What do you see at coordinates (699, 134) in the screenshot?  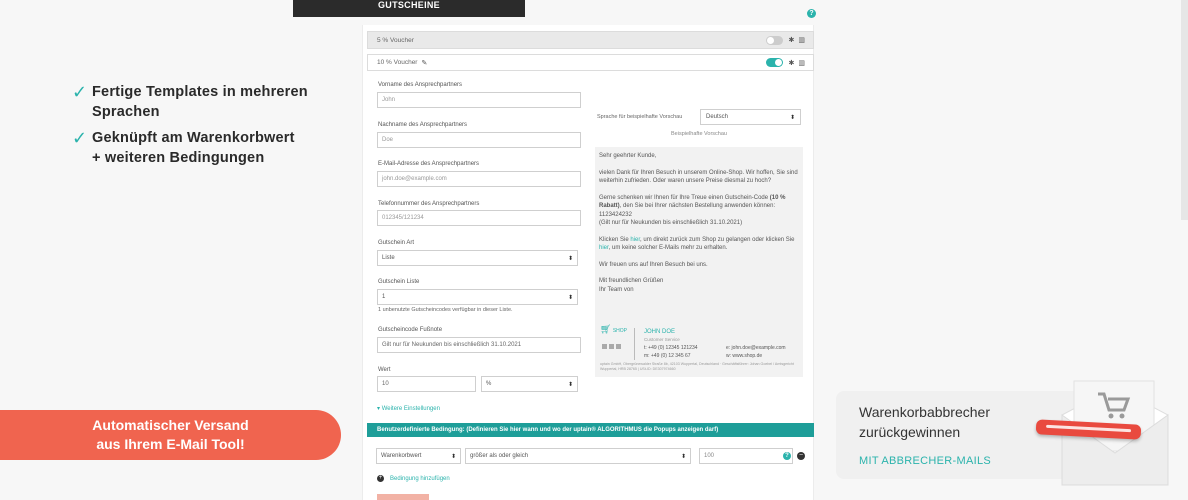 I see `preview-caption: Beispielhafte Vorschau` at bounding box center [699, 134].